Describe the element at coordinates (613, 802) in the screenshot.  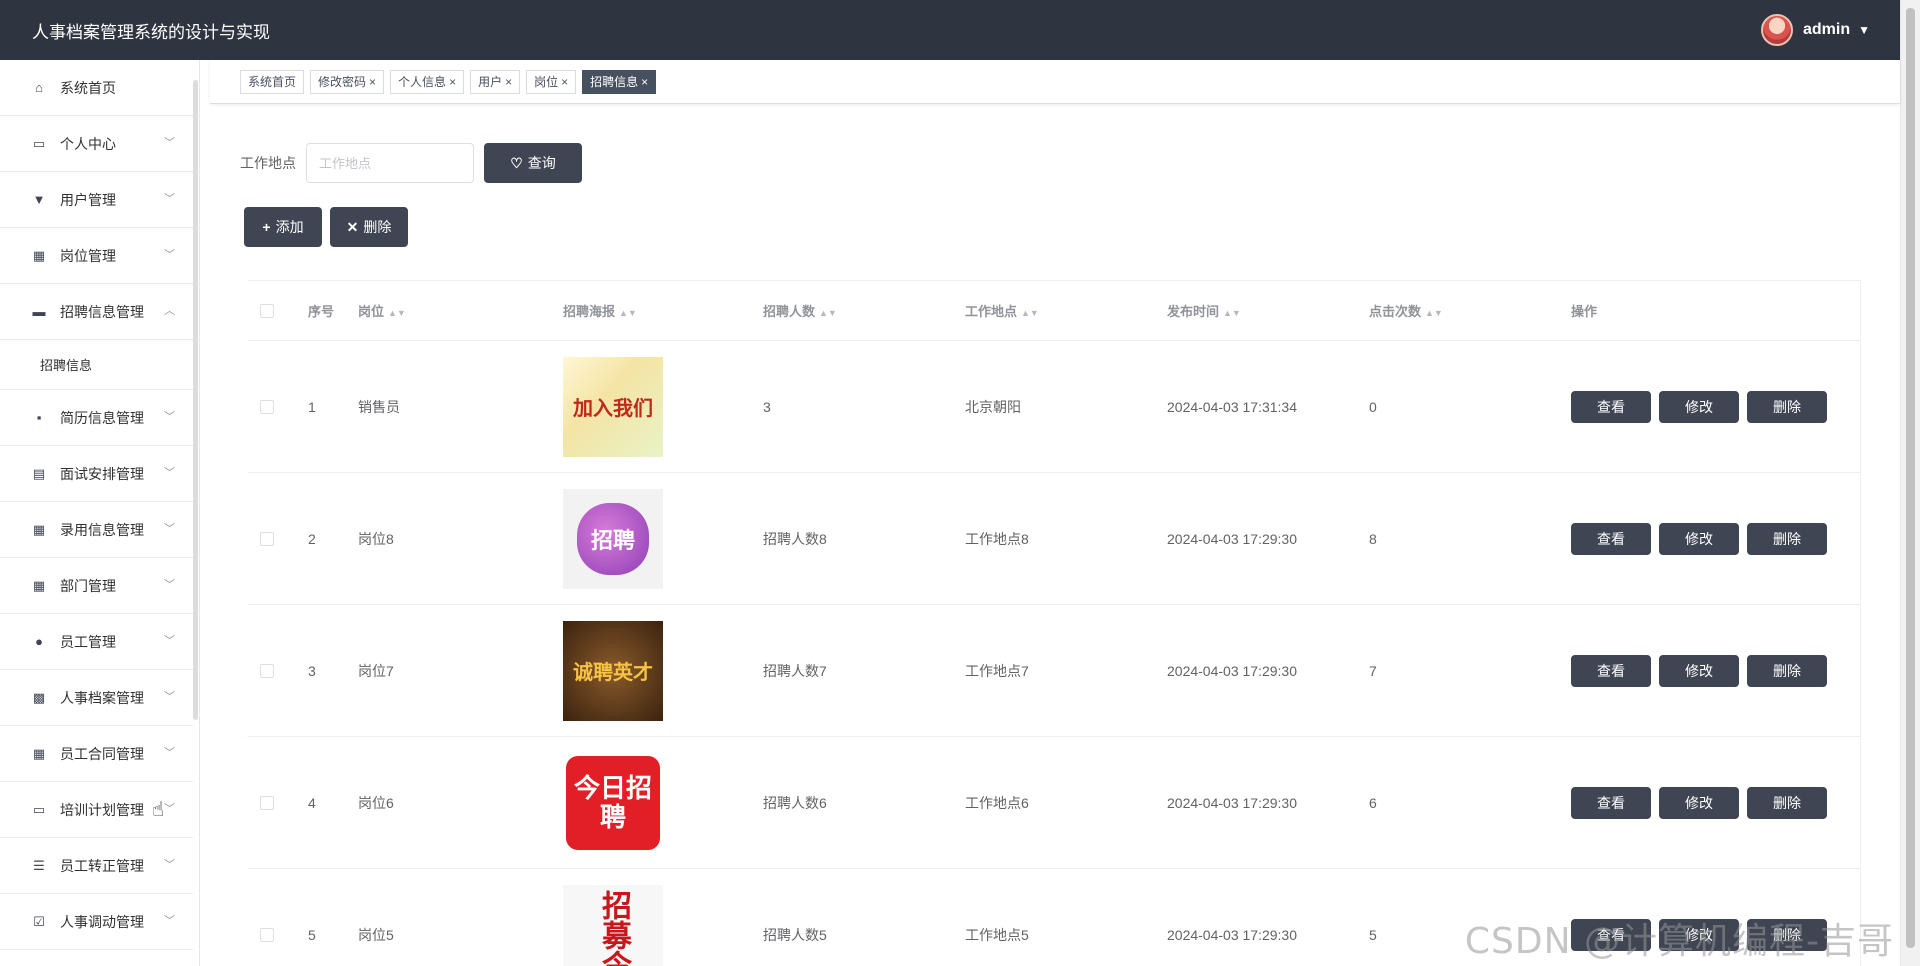
I see `poster-image: 今日招聘` at that location.